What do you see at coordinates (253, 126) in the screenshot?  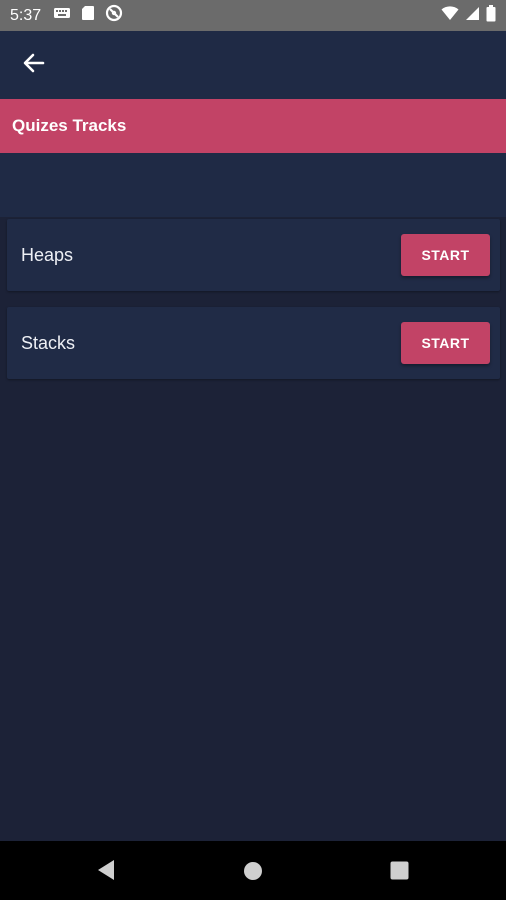 I see `section-header: Quizes Tracks` at bounding box center [253, 126].